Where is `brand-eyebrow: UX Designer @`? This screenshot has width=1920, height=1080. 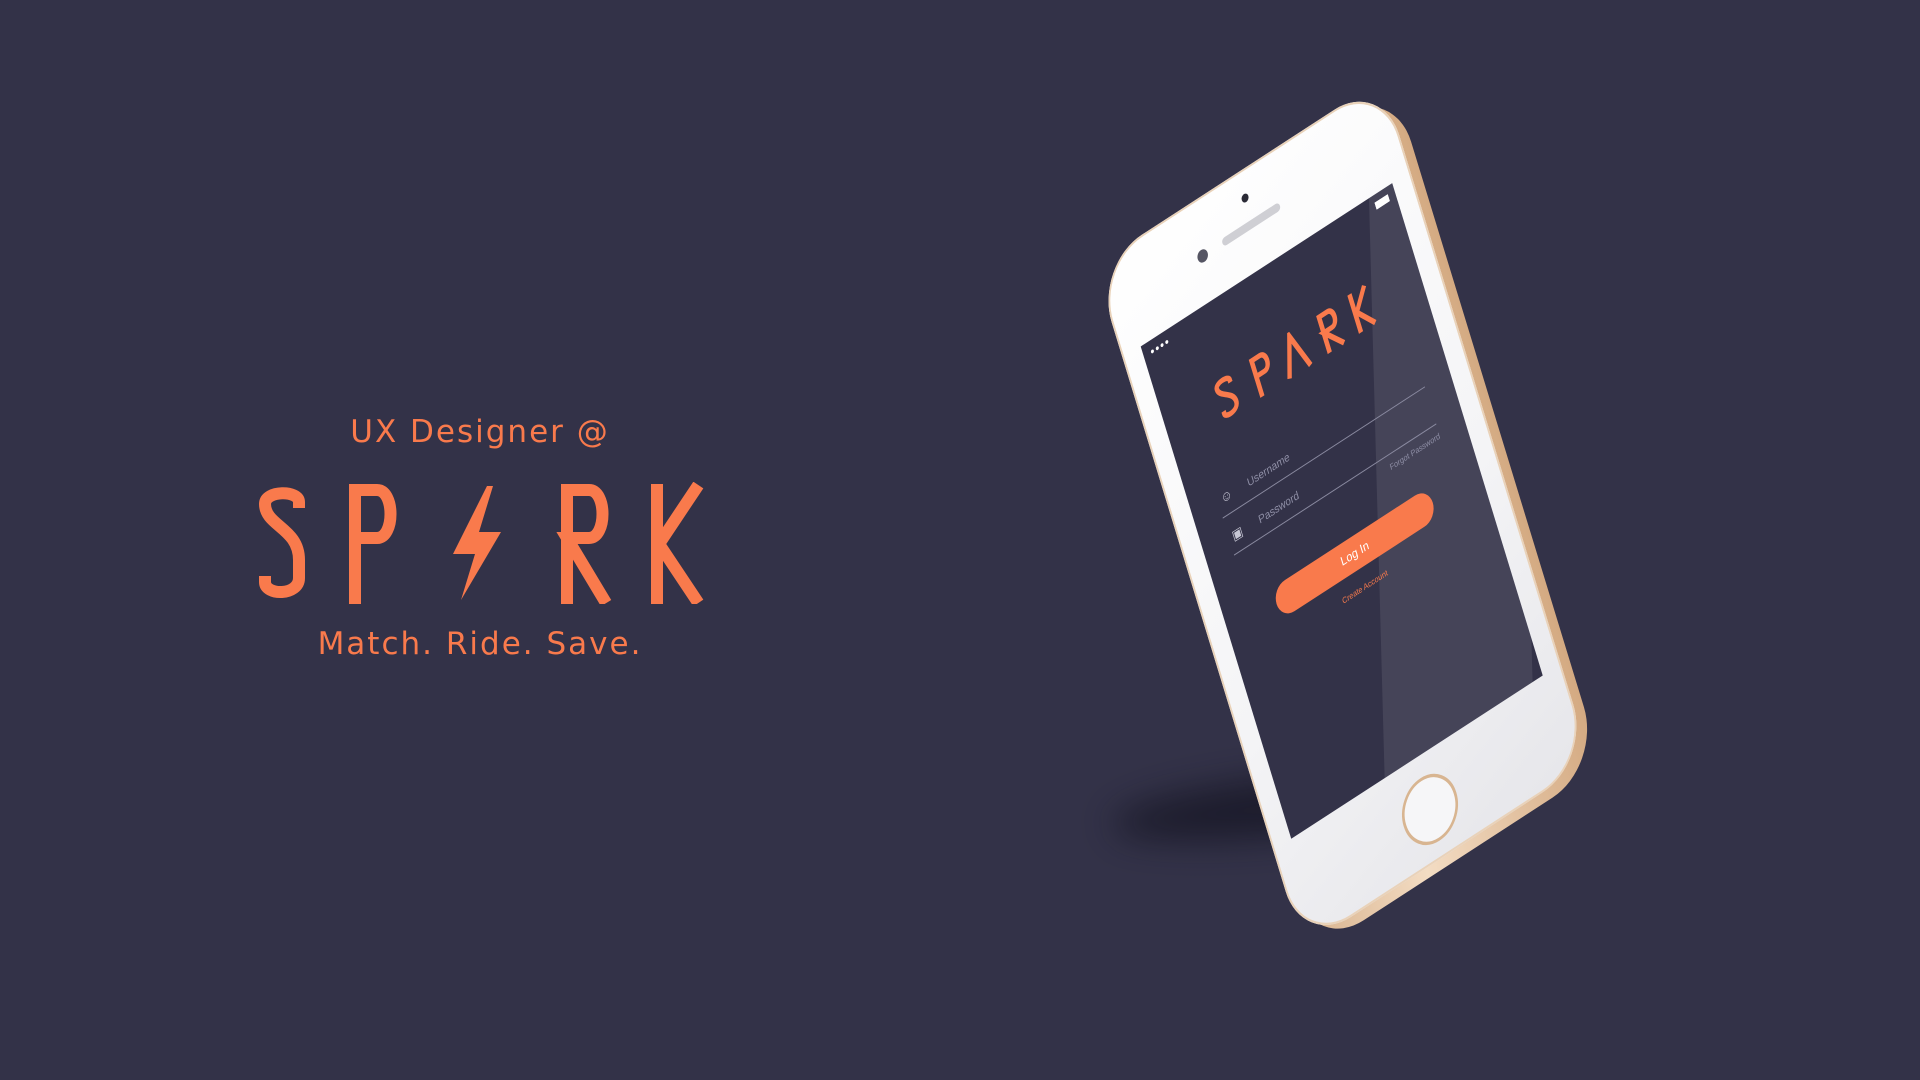
brand-eyebrow: UX Designer @ is located at coordinates (480, 432).